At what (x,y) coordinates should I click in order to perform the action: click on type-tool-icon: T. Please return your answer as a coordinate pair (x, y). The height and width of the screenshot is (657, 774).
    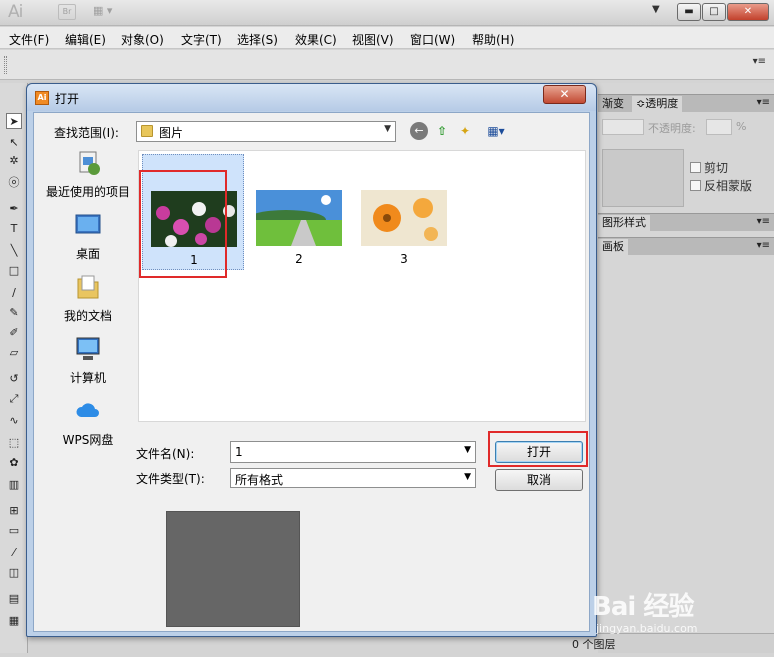
    Looking at the image, I should click on (14, 229).